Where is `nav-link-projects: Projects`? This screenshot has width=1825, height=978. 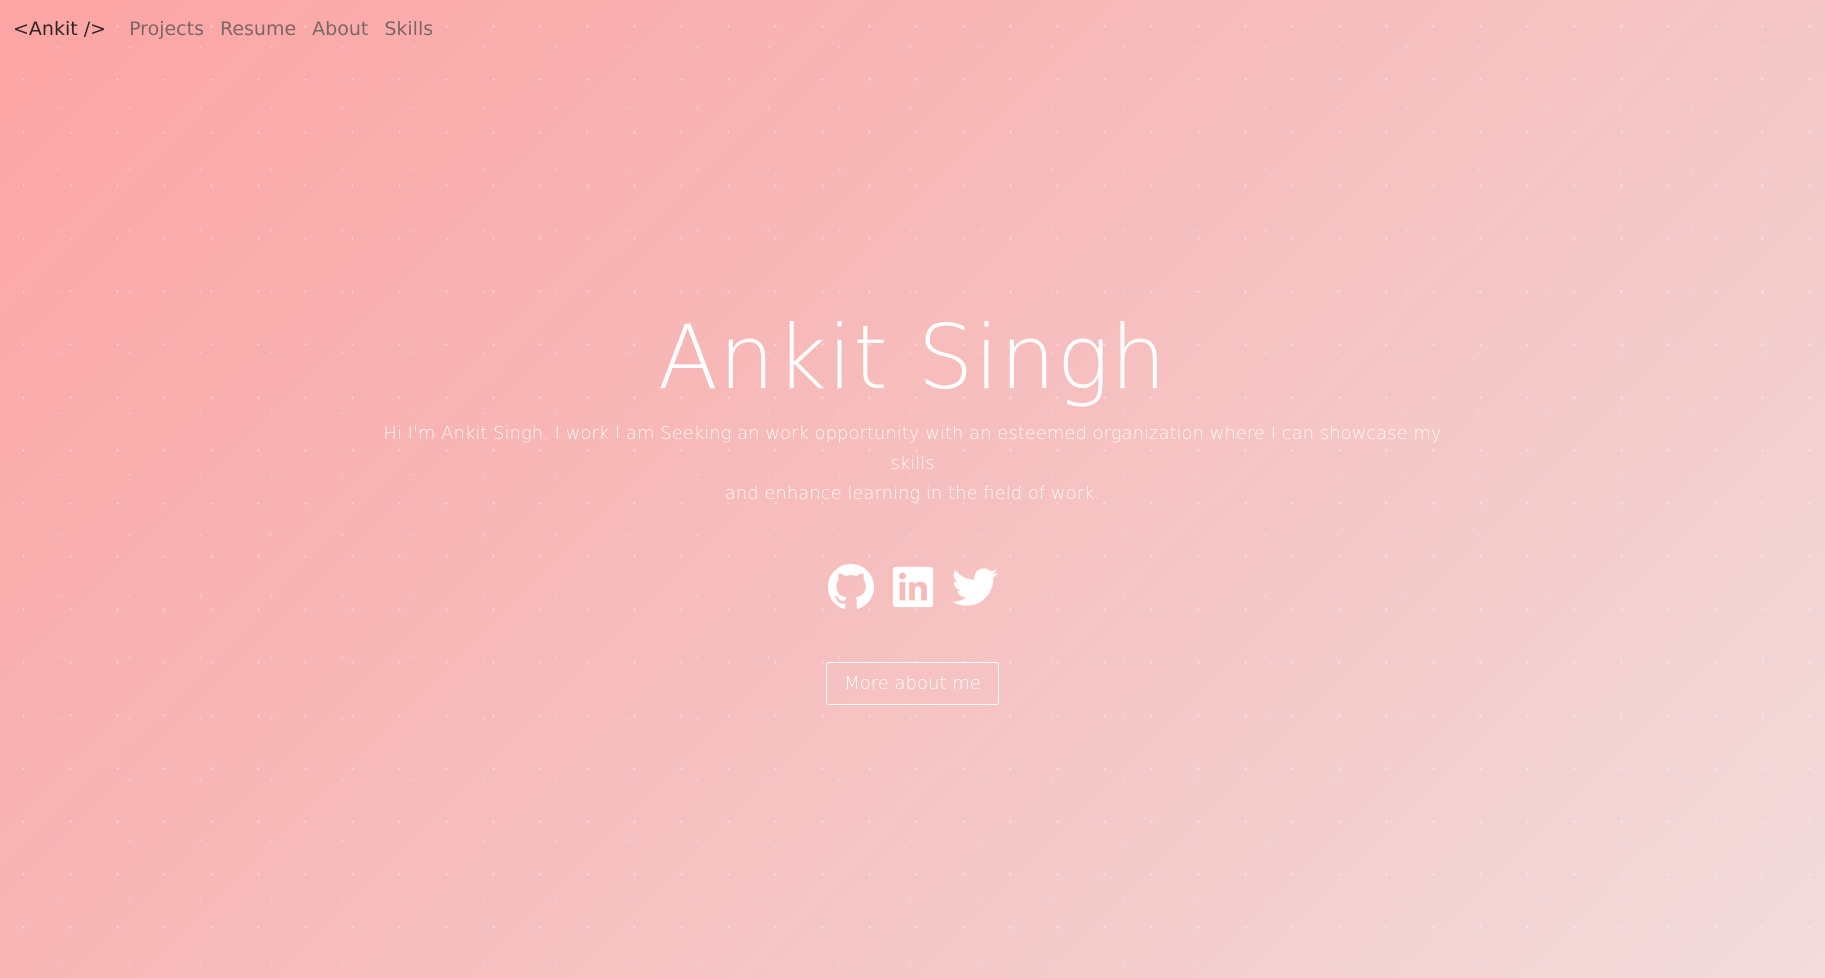
nav-link-projects: Projects is located at coordinates (166, 29).